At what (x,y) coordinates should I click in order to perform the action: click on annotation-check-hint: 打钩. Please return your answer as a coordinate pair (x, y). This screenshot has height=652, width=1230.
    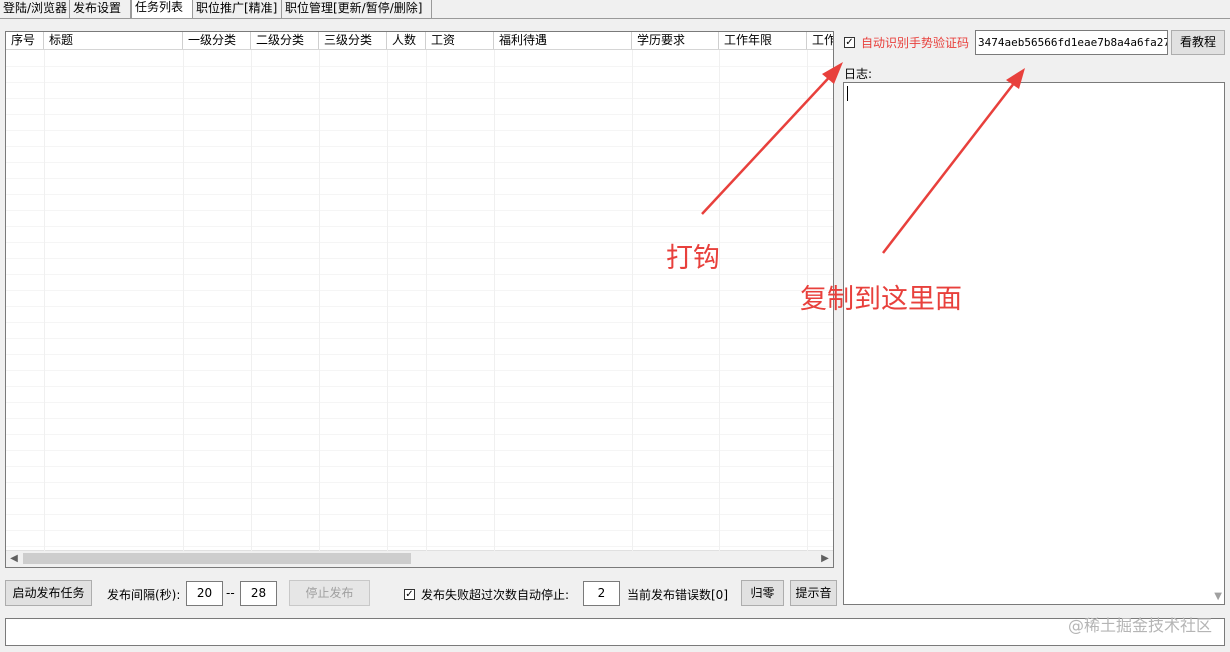
    Looking at the image, I should click on (693, 258).